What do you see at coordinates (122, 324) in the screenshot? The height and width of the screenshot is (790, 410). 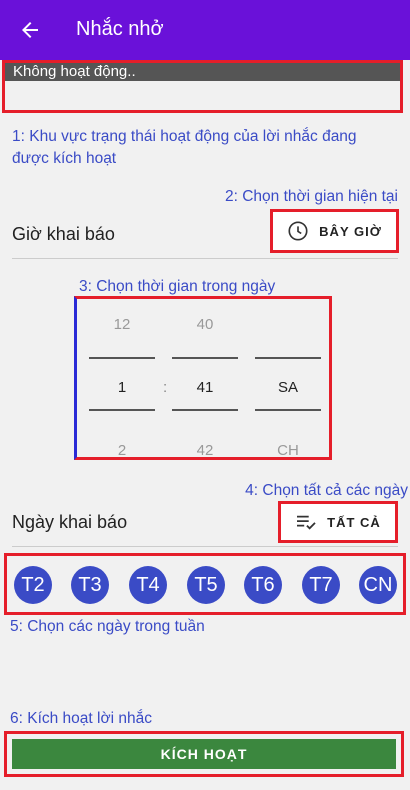 I see `hour-prev: 12` at bounding box center [122, 324].